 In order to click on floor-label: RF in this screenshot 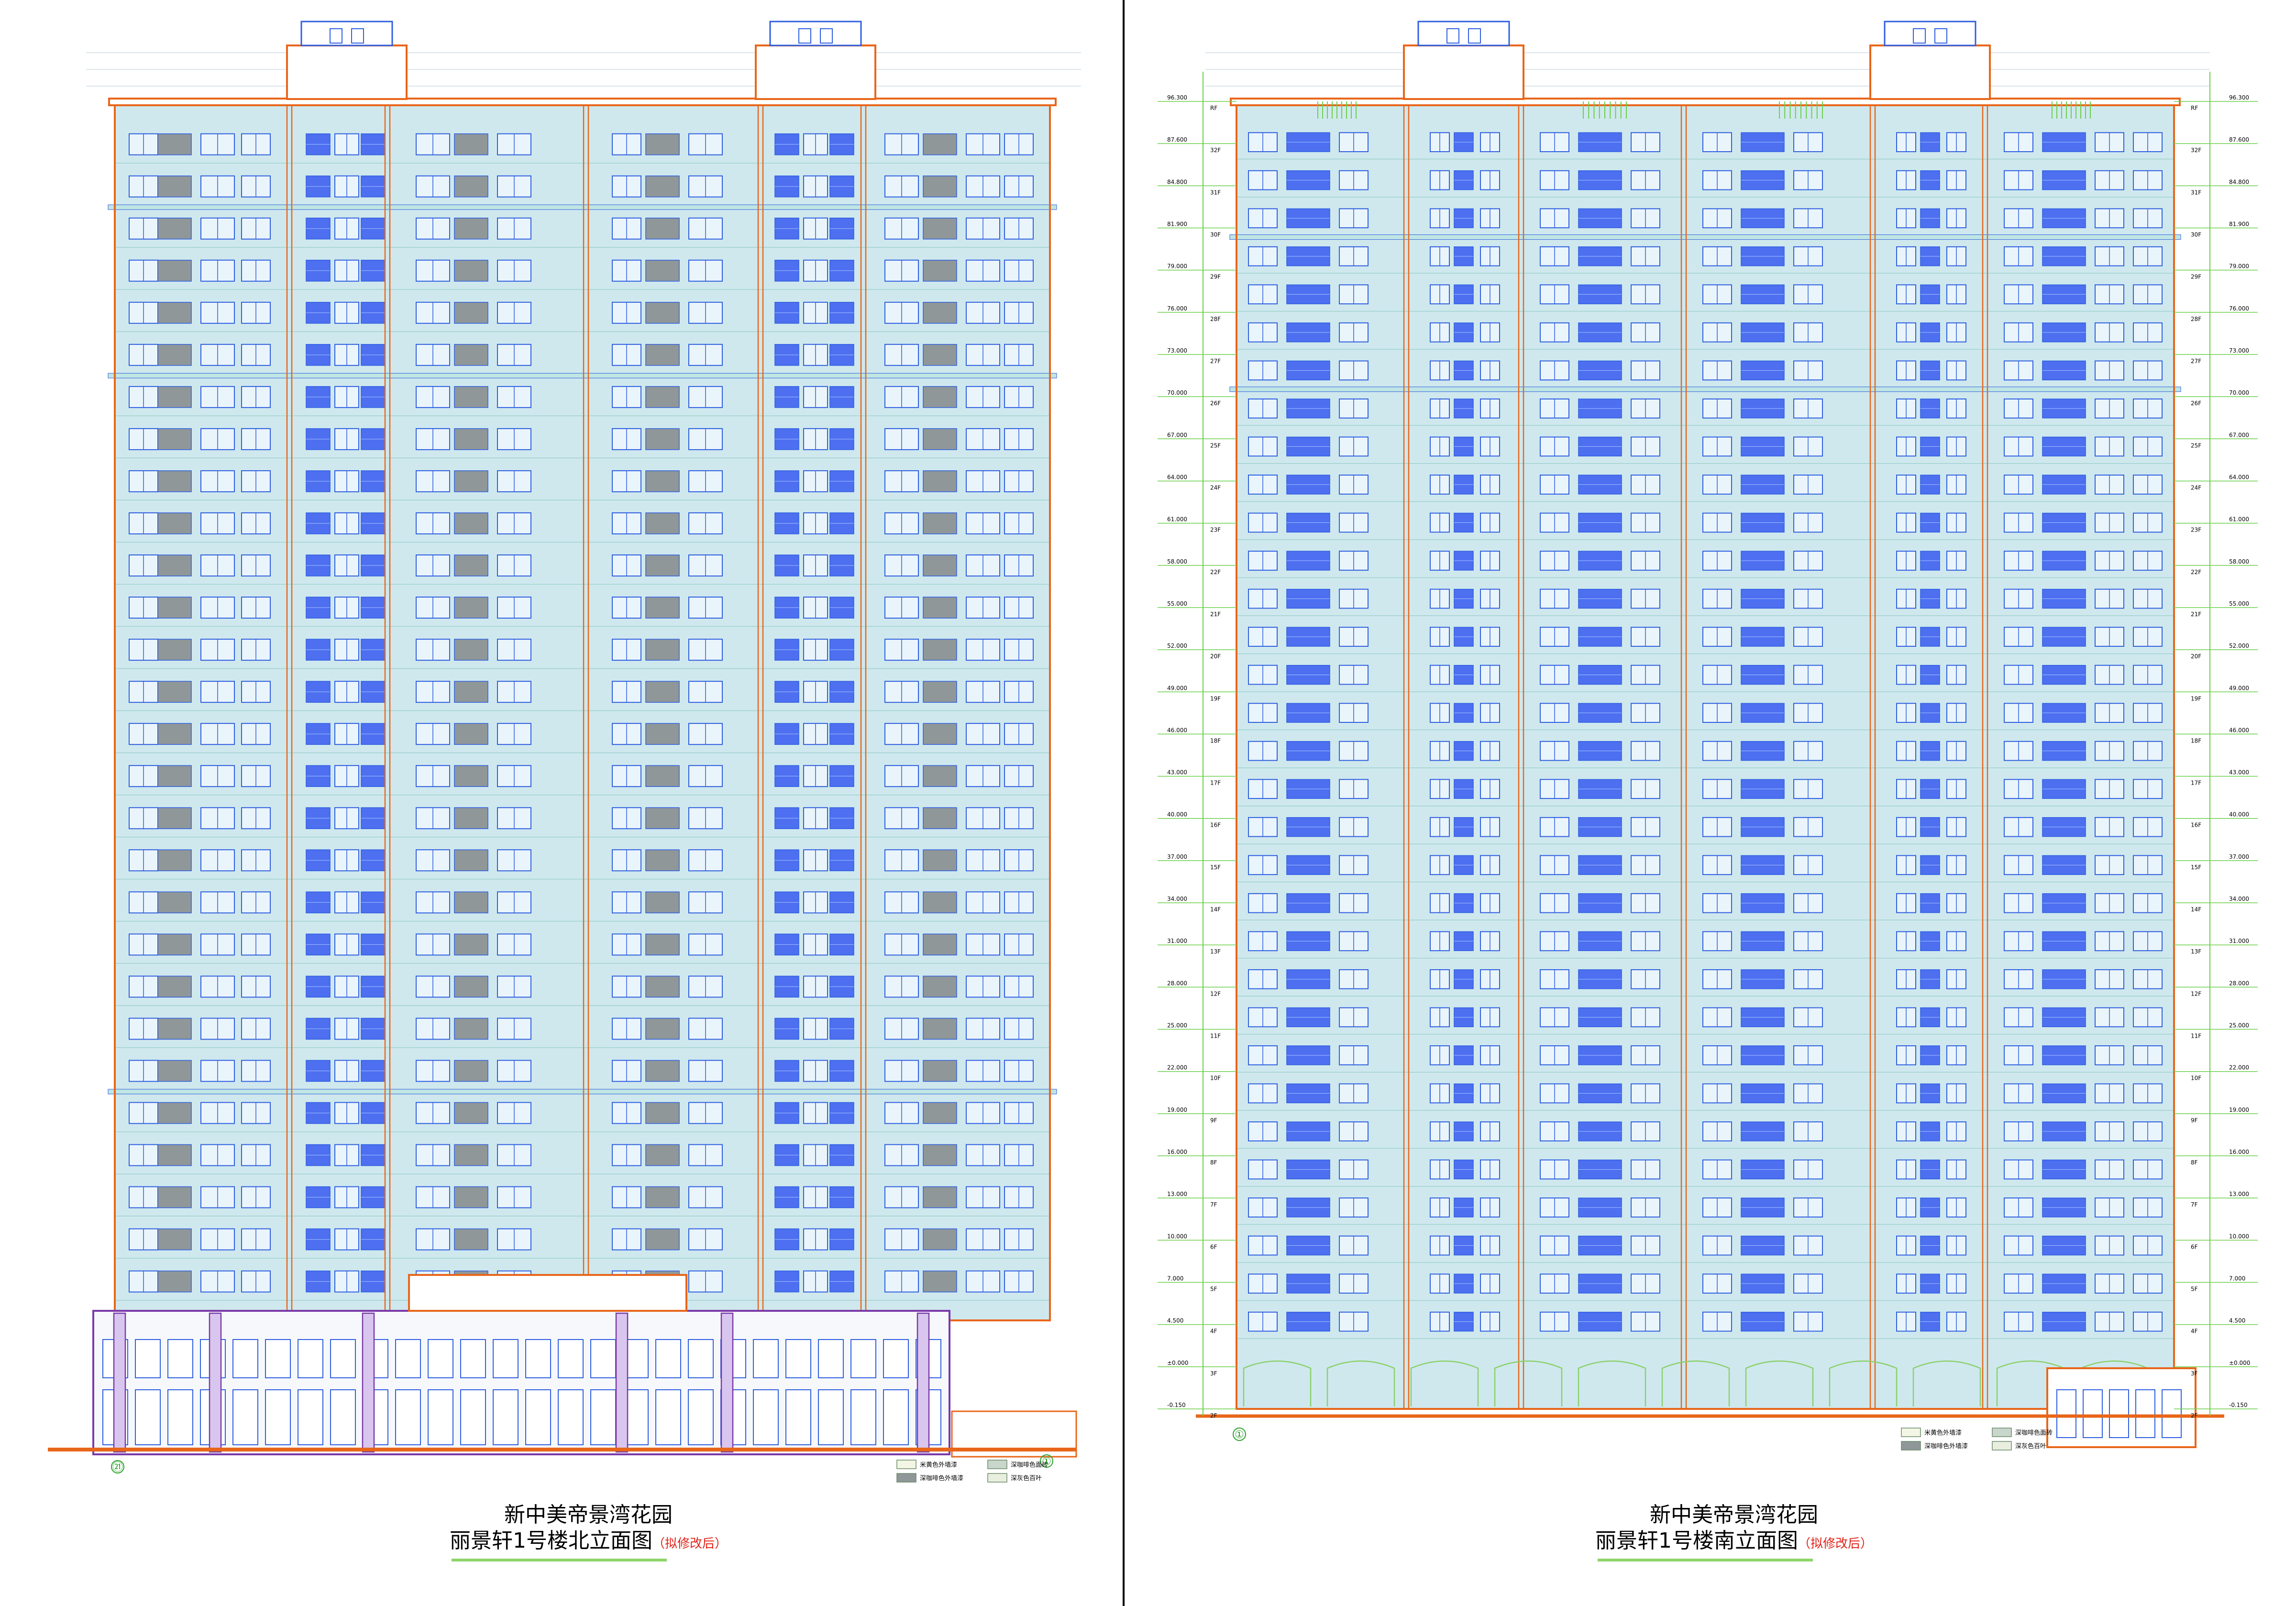, I will do `click(1214, 108)`.